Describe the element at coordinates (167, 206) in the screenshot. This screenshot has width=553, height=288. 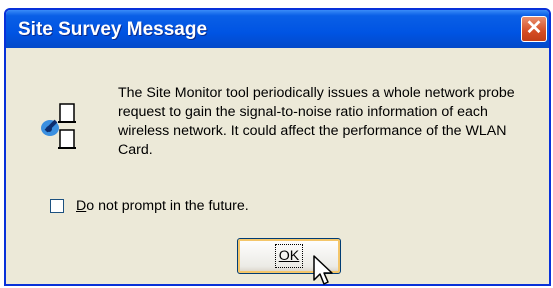
I see `dont-prompt-label-text: o not prompt in the future.` at that location.